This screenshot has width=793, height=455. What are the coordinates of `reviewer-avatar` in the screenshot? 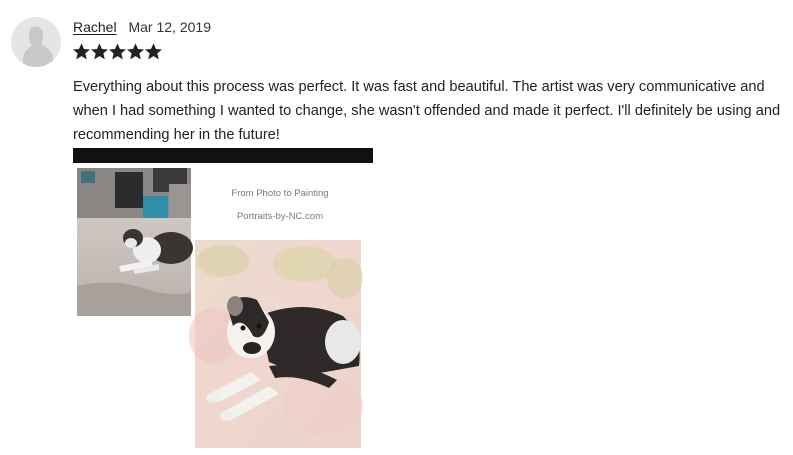 It's located at (36, 42).